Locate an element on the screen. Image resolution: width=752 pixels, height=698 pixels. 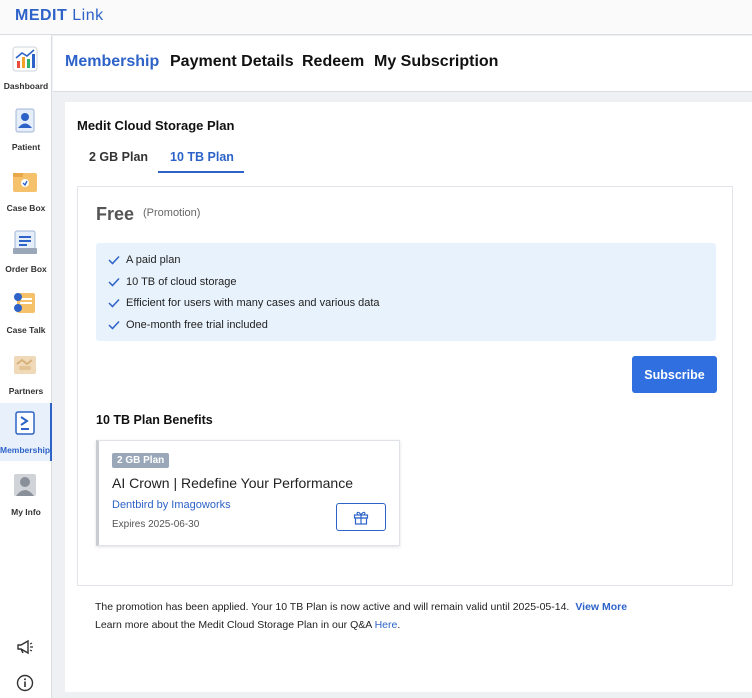
feature-text: A paid plan is located at coordinates (153, 260).